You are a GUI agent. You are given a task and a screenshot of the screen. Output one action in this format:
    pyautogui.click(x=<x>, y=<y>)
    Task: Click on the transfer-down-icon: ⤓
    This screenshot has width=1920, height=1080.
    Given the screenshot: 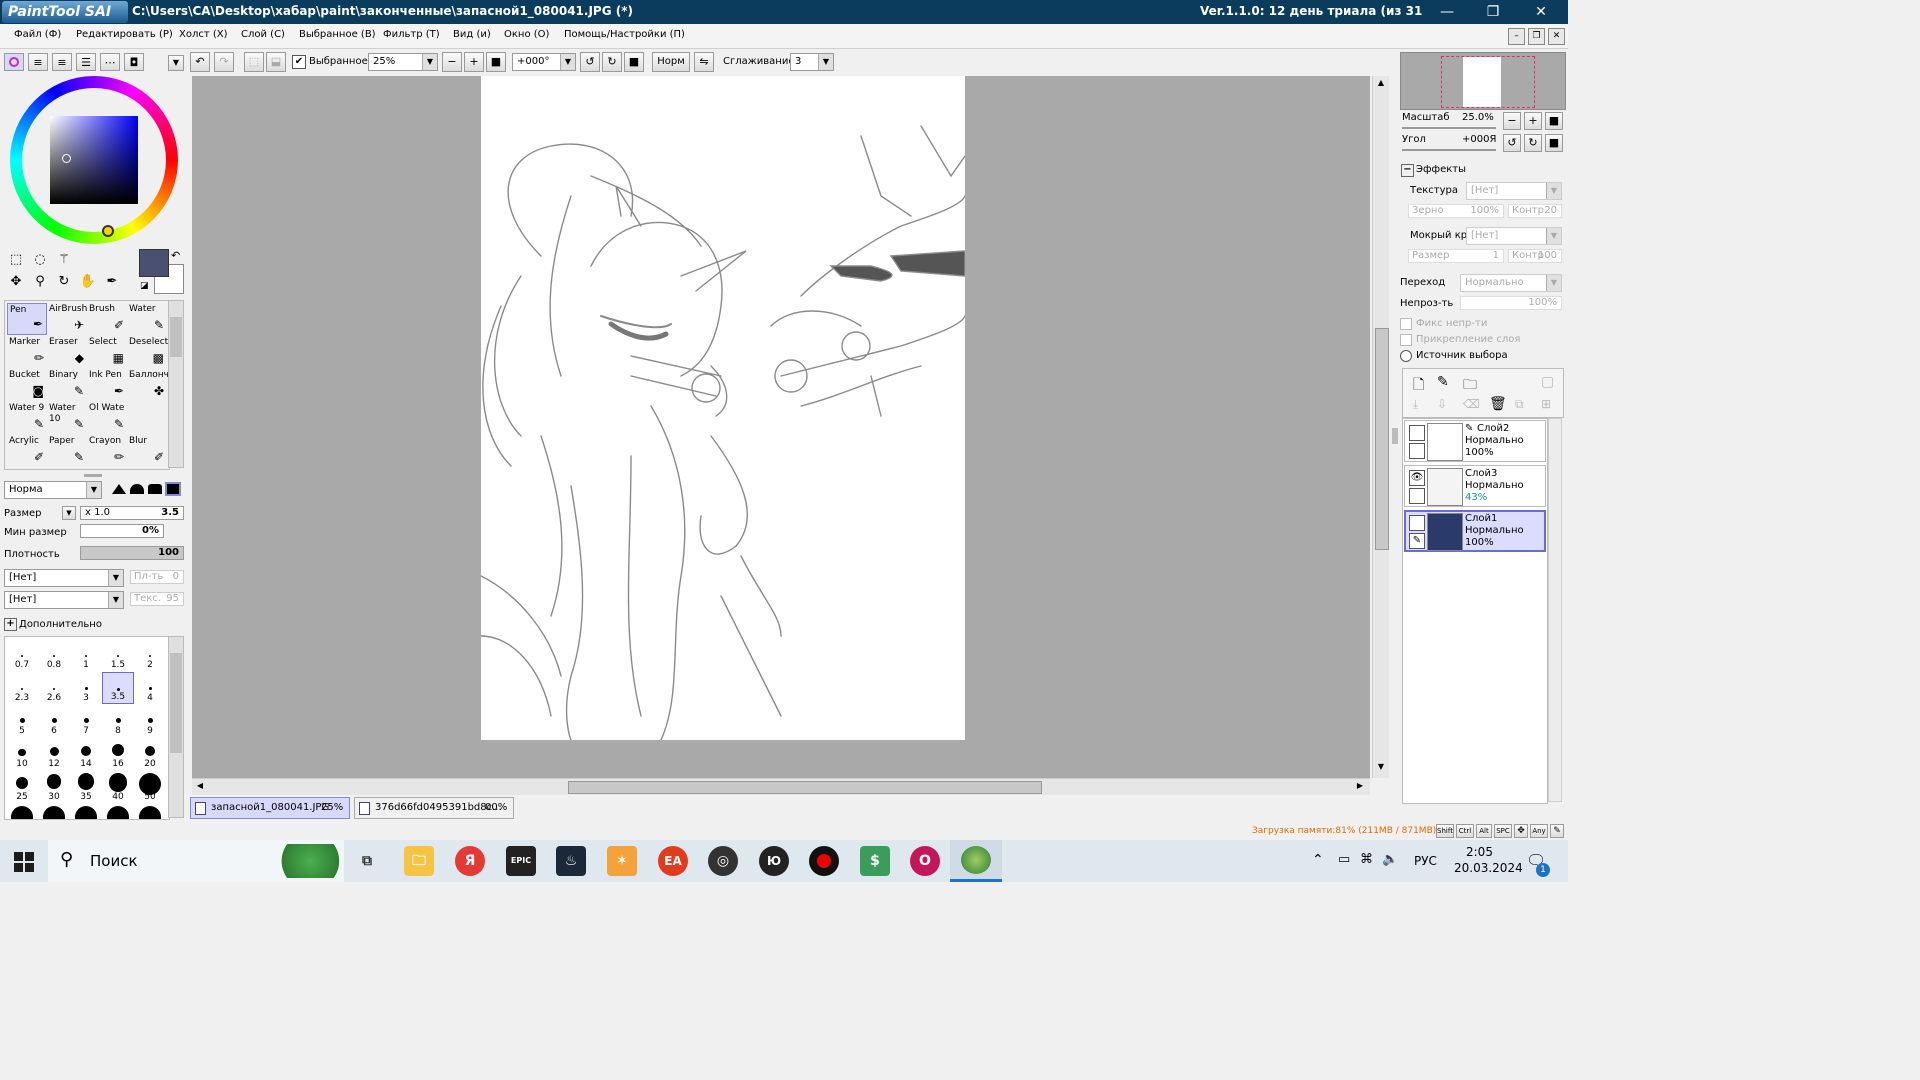 What is the action you would take?
    pyautogui.click(x=1415, y=404)
    